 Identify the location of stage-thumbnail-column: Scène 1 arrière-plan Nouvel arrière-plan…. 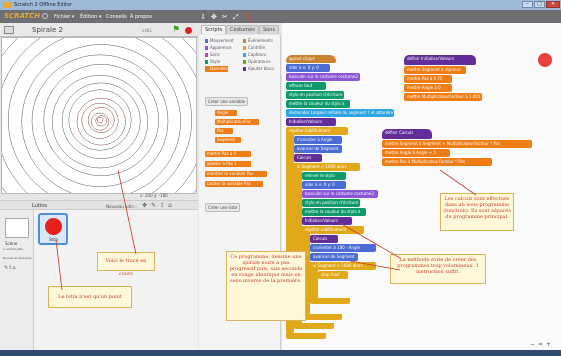
(17, 280).